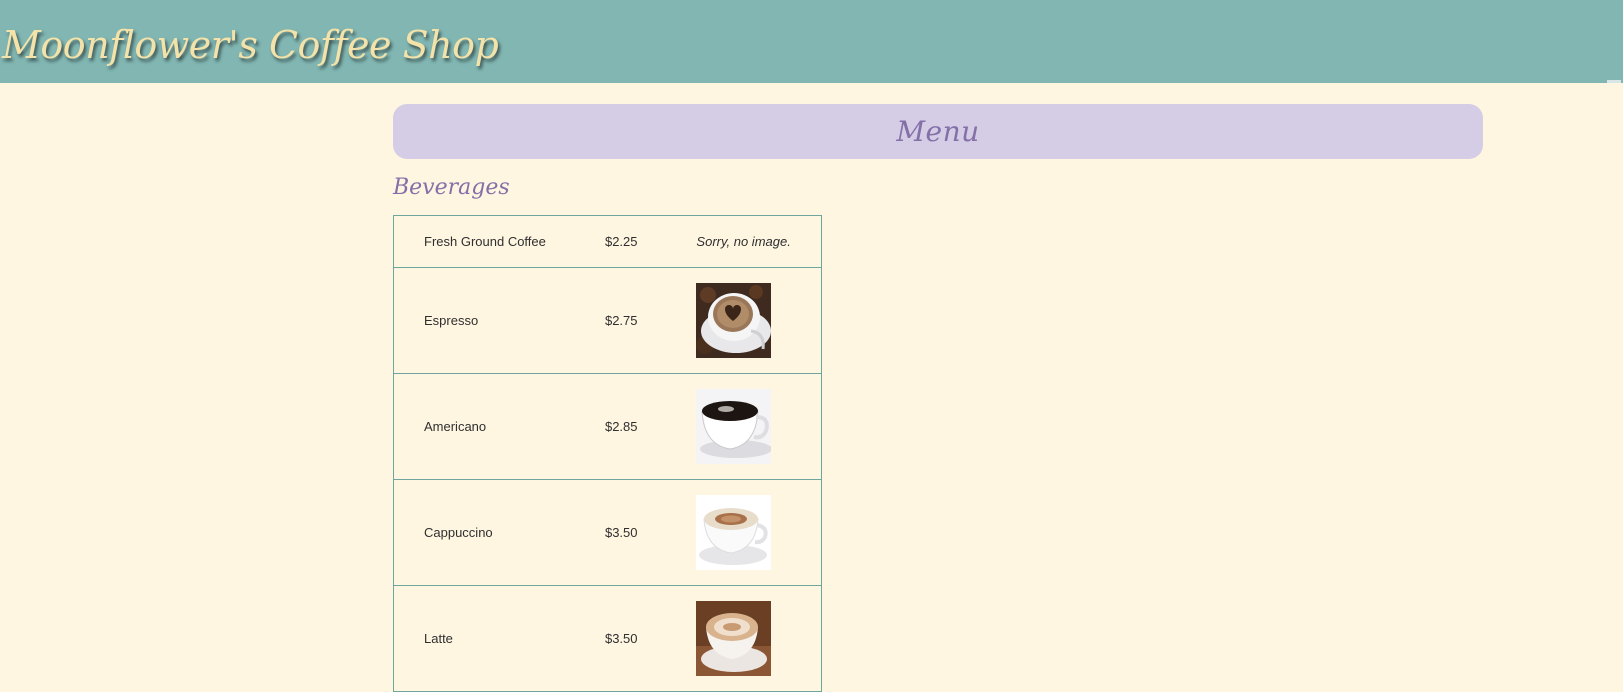  I want to click on site-header: Moonflower's Coffee Shop, so click(811, 41).